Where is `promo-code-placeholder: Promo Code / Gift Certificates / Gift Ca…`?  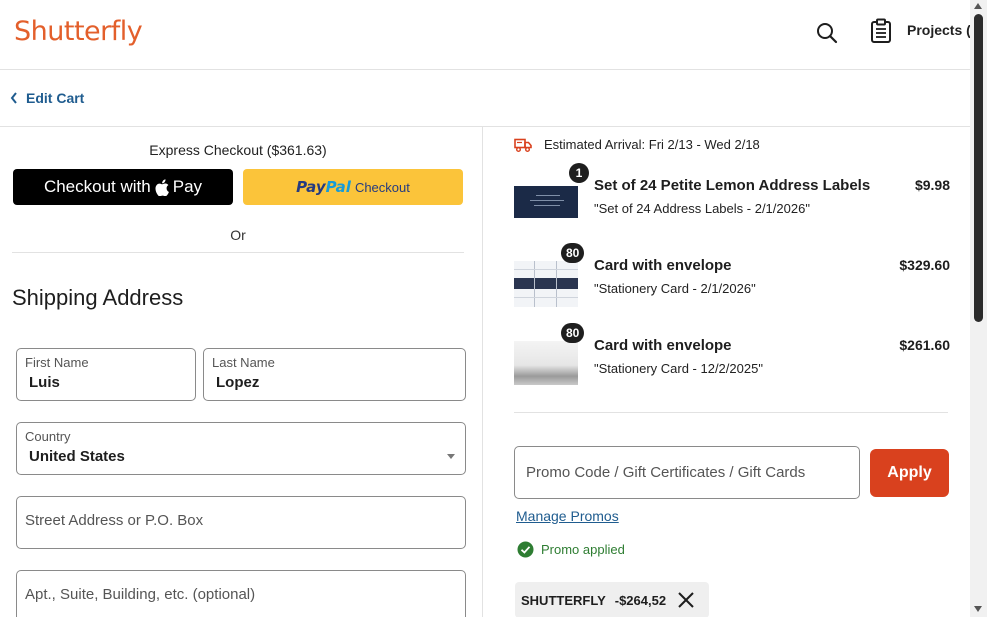 promo-code-placeholder: Promo Code / Gift Certificates / Gift Ca… is located at coordinates (666, 472).